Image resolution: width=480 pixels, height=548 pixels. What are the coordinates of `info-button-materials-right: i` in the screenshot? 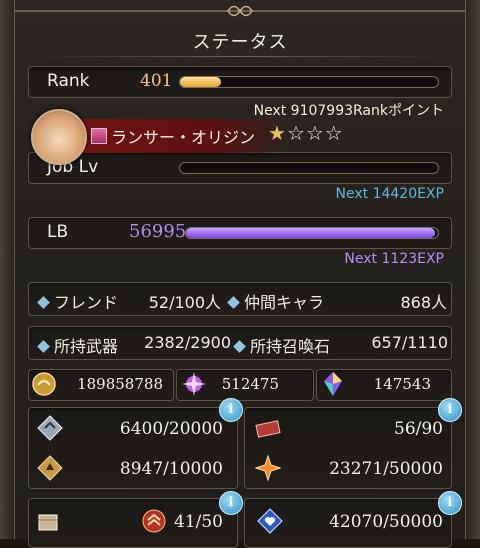 It's located at (450, 410).